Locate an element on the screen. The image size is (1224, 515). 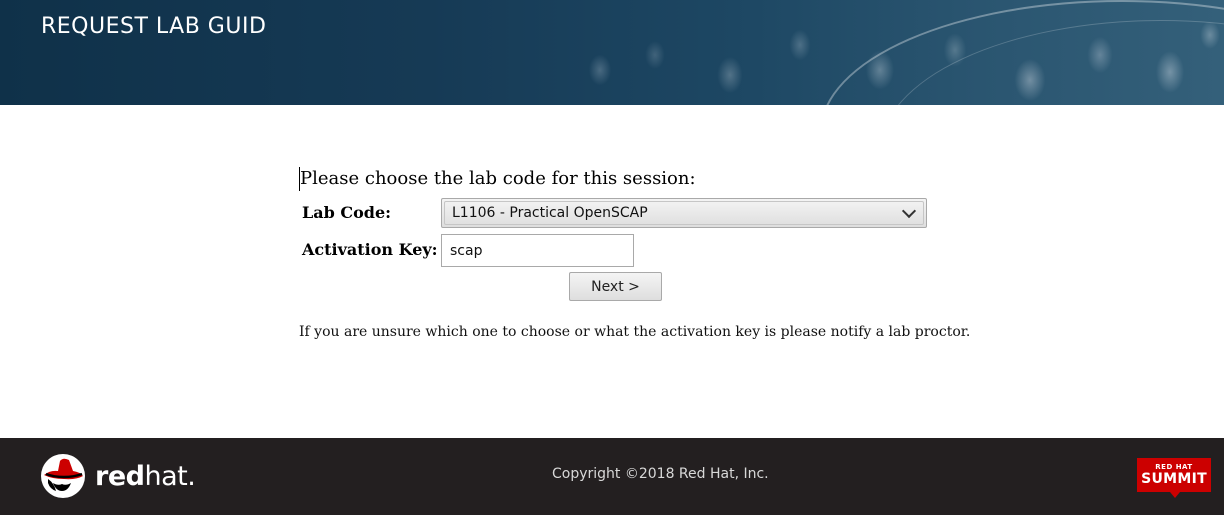
summit-badge-main: SUMMIT is located at coordinates (1174, 479).